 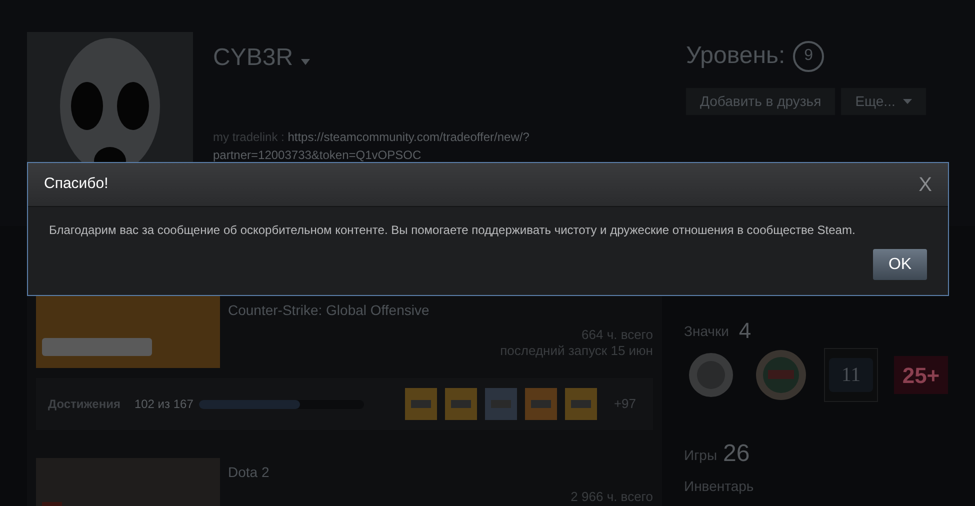 I want to click on badges-label: Значки, so click(x=706, y=331).